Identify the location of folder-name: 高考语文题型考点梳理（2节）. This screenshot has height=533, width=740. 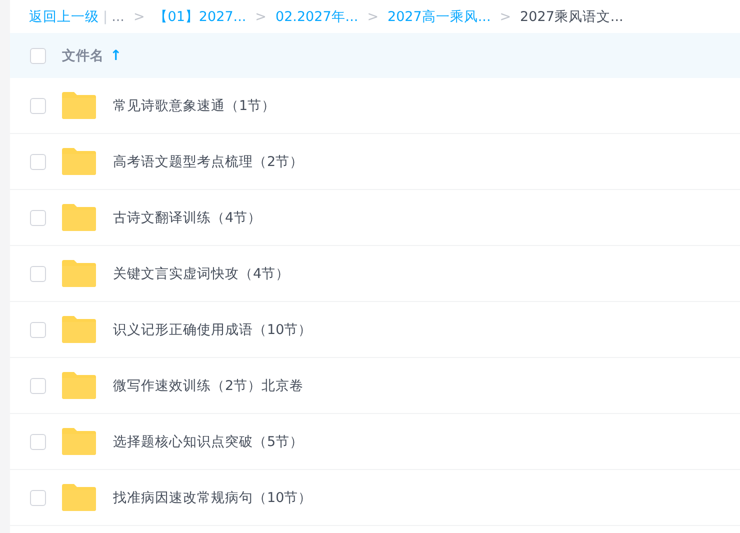
(208, 161).